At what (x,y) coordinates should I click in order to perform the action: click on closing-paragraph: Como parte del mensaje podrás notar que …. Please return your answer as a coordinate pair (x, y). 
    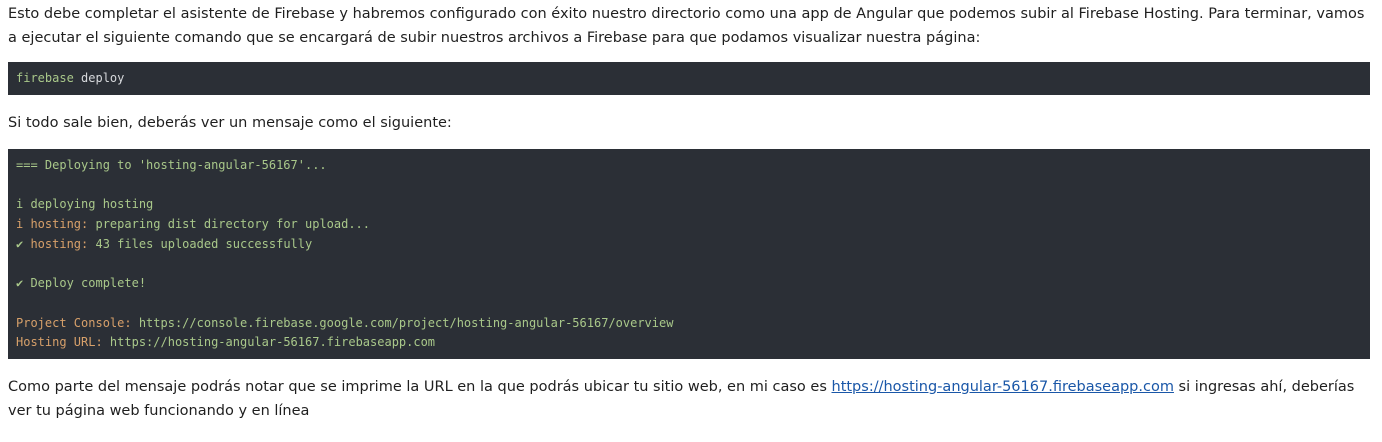
    Looking at the image, I should click on (691, 399).